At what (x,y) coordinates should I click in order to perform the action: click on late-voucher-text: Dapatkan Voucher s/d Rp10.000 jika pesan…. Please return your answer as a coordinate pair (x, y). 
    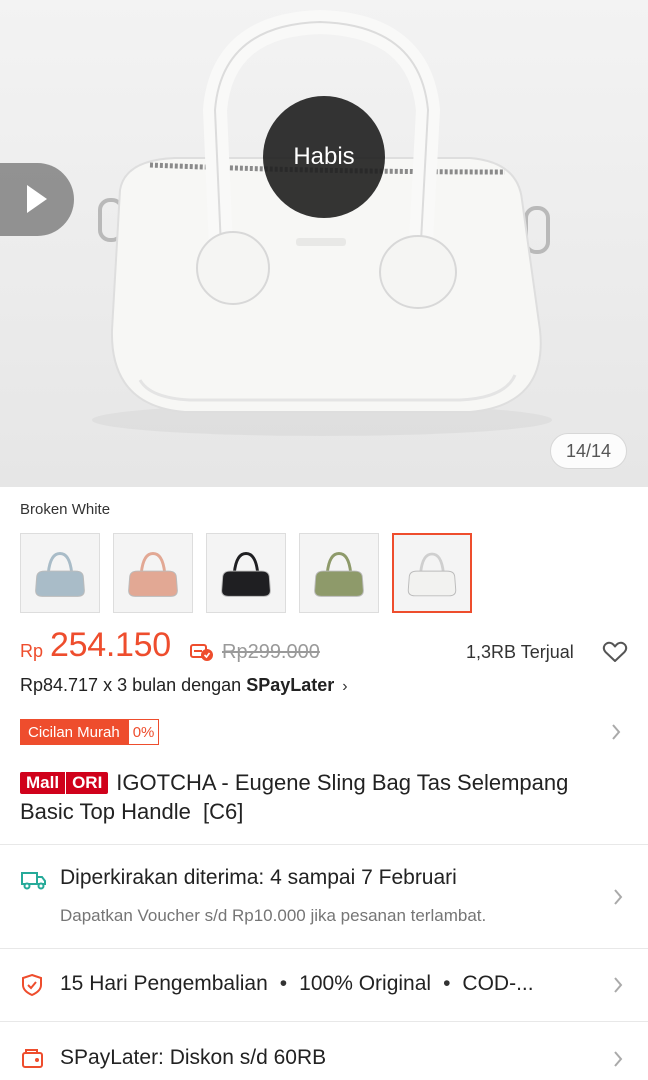
    Looking at the image, I should click on (273, 915).